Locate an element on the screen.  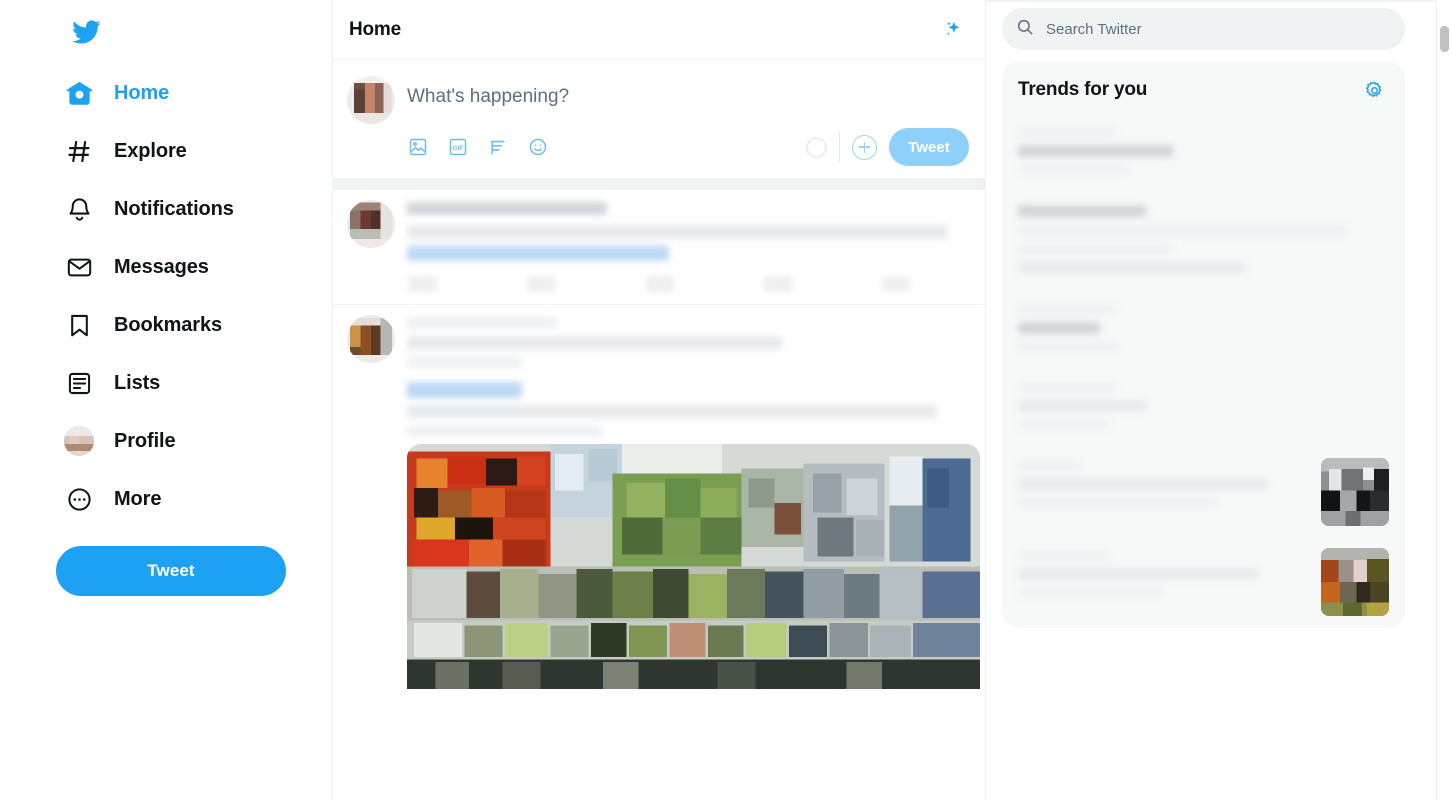
share-icon is located at coordinates (777, 284).